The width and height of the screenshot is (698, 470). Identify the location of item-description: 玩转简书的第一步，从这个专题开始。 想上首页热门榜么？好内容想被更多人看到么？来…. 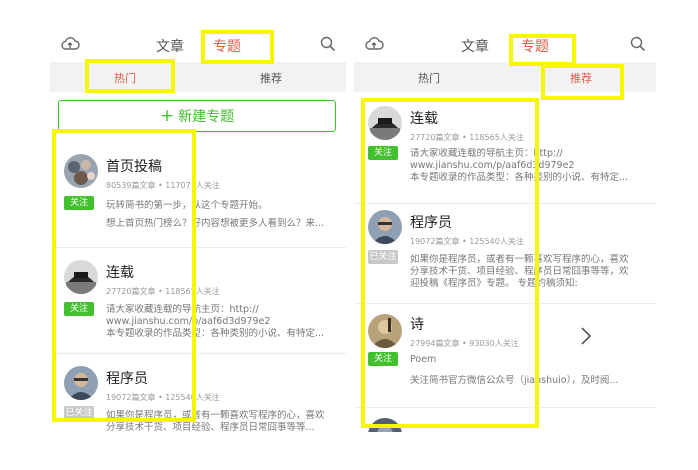
(215, 214).